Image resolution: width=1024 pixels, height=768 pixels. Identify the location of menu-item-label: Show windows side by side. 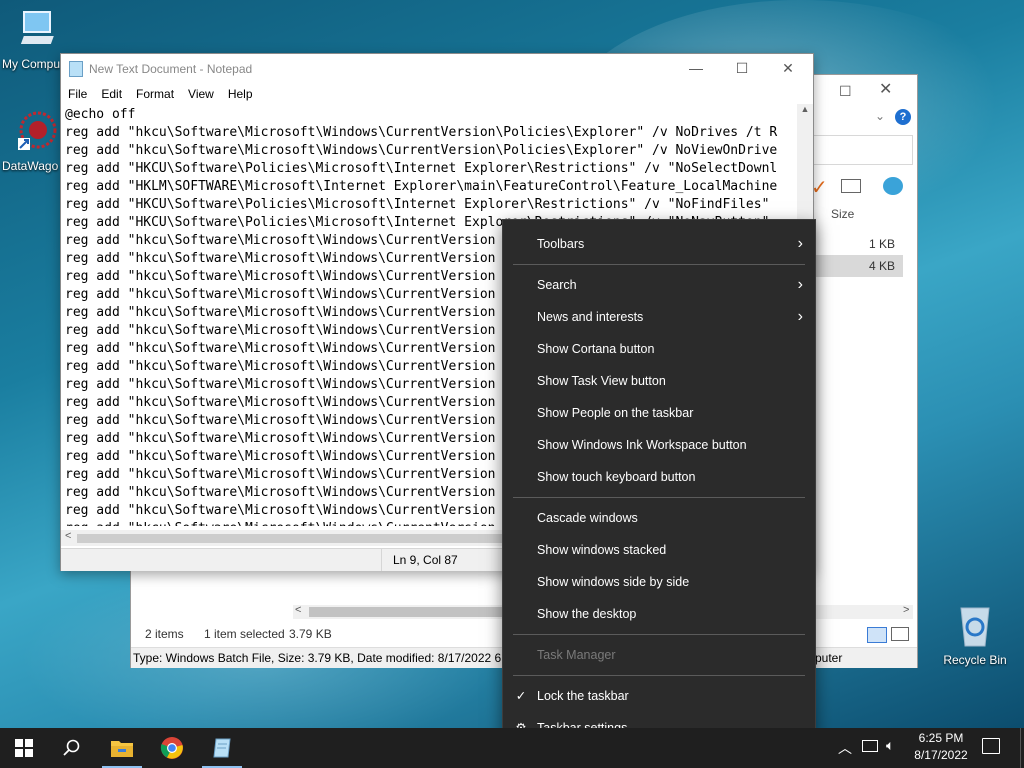
(613, 582).